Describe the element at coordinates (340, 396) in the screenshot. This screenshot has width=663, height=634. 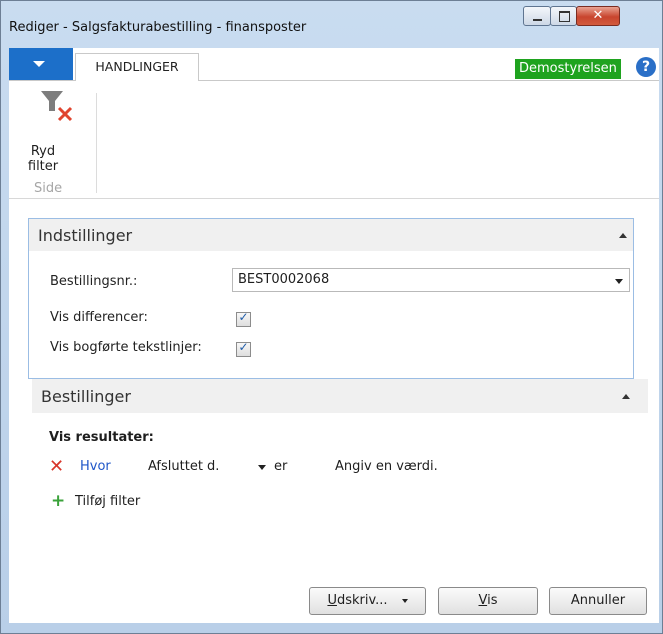
I see `orders-header: Bestillinger` at that location.